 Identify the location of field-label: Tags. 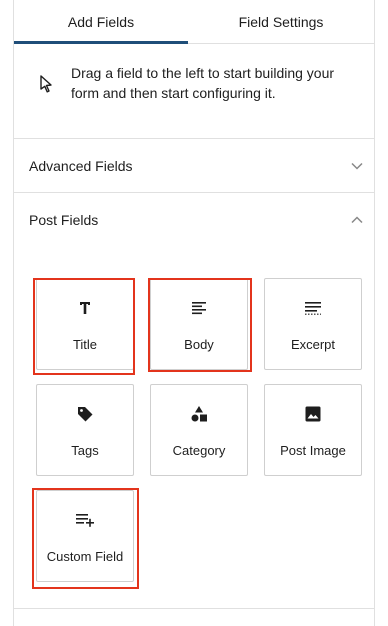
(85, 450).